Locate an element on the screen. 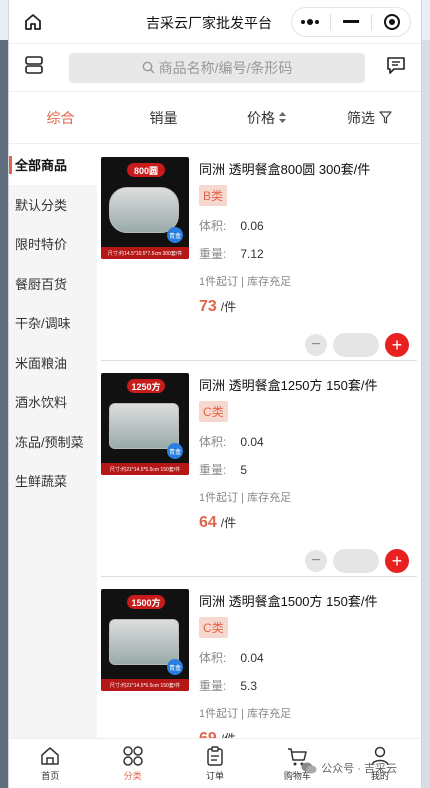  minimize-icon is located at coordinates (351, 22).